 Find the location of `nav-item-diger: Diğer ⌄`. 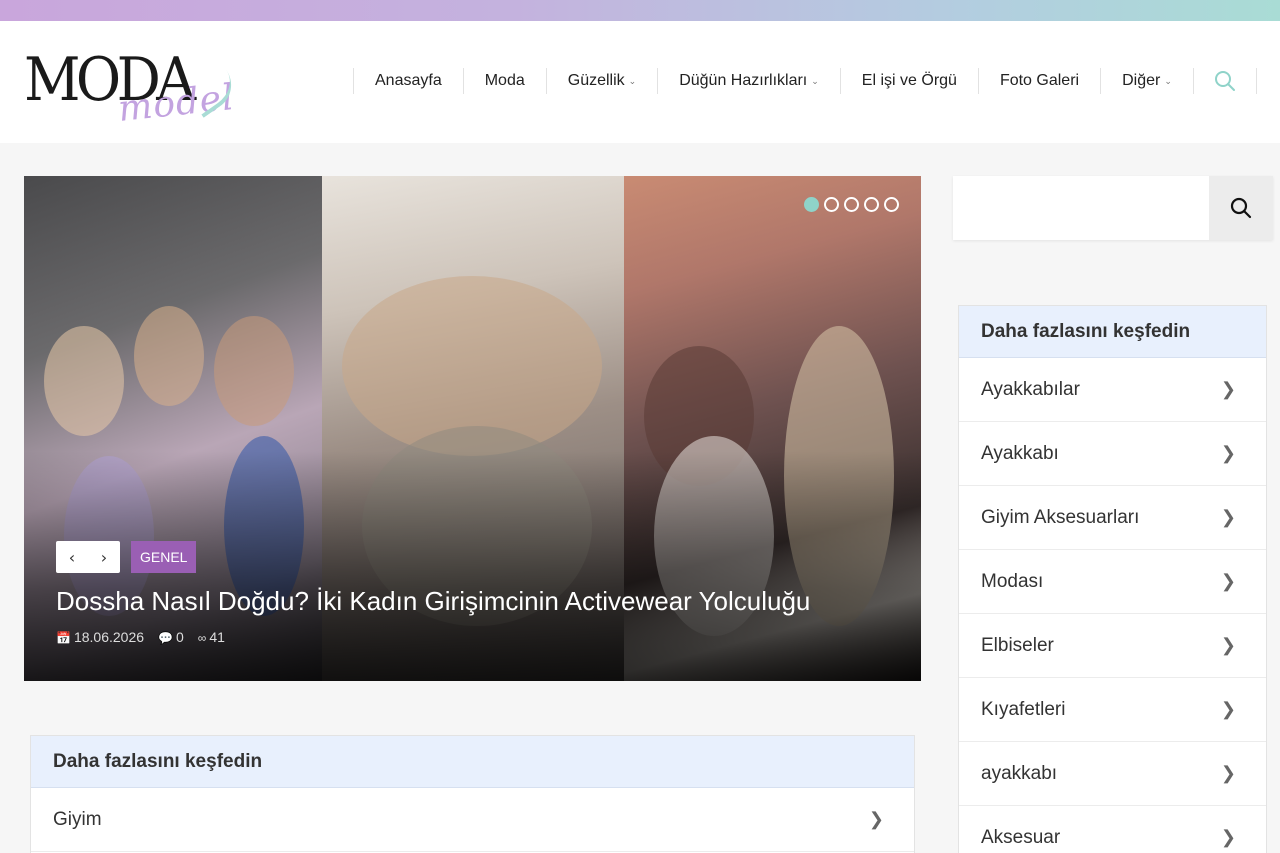

nav-item-diger: Diğer ⌄ is located at coordinates (1146, 81).